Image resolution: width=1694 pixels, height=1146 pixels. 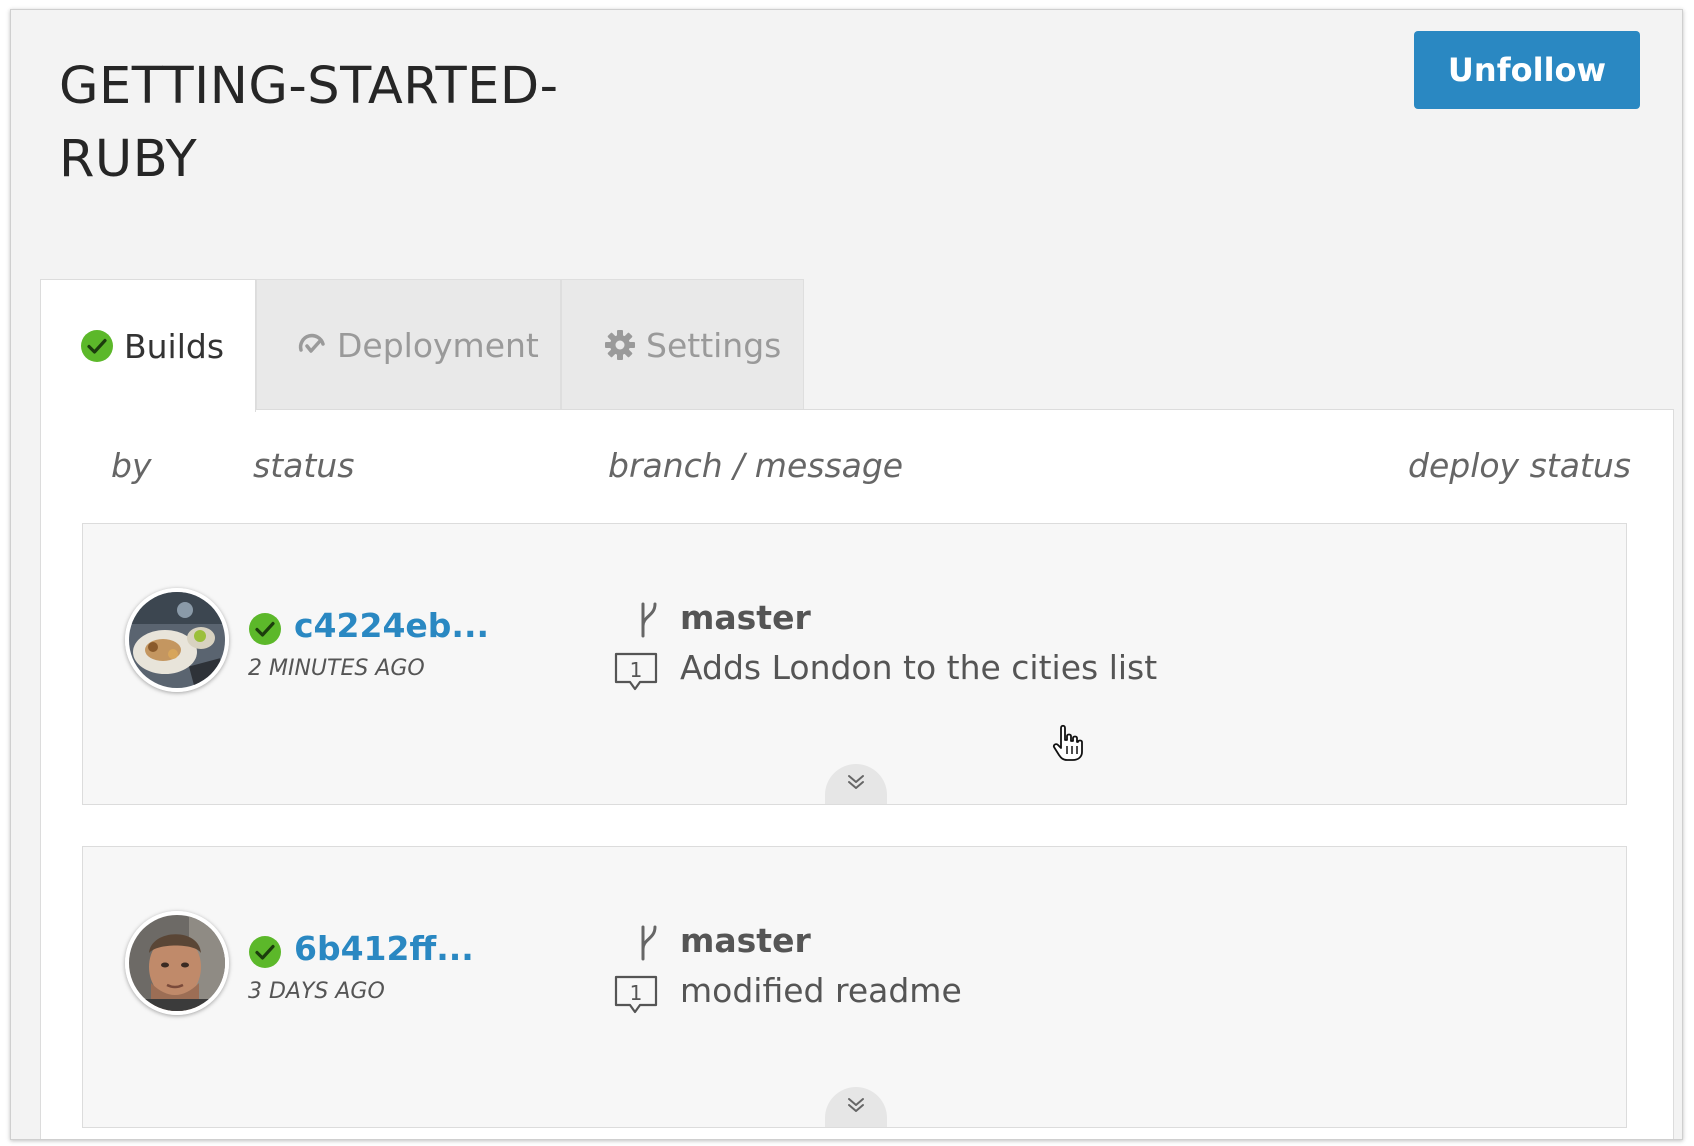 What do you see at coordinates (304, 465) in the screenshot?
I see `column-header-status: status` at bounding box center [304, 465].